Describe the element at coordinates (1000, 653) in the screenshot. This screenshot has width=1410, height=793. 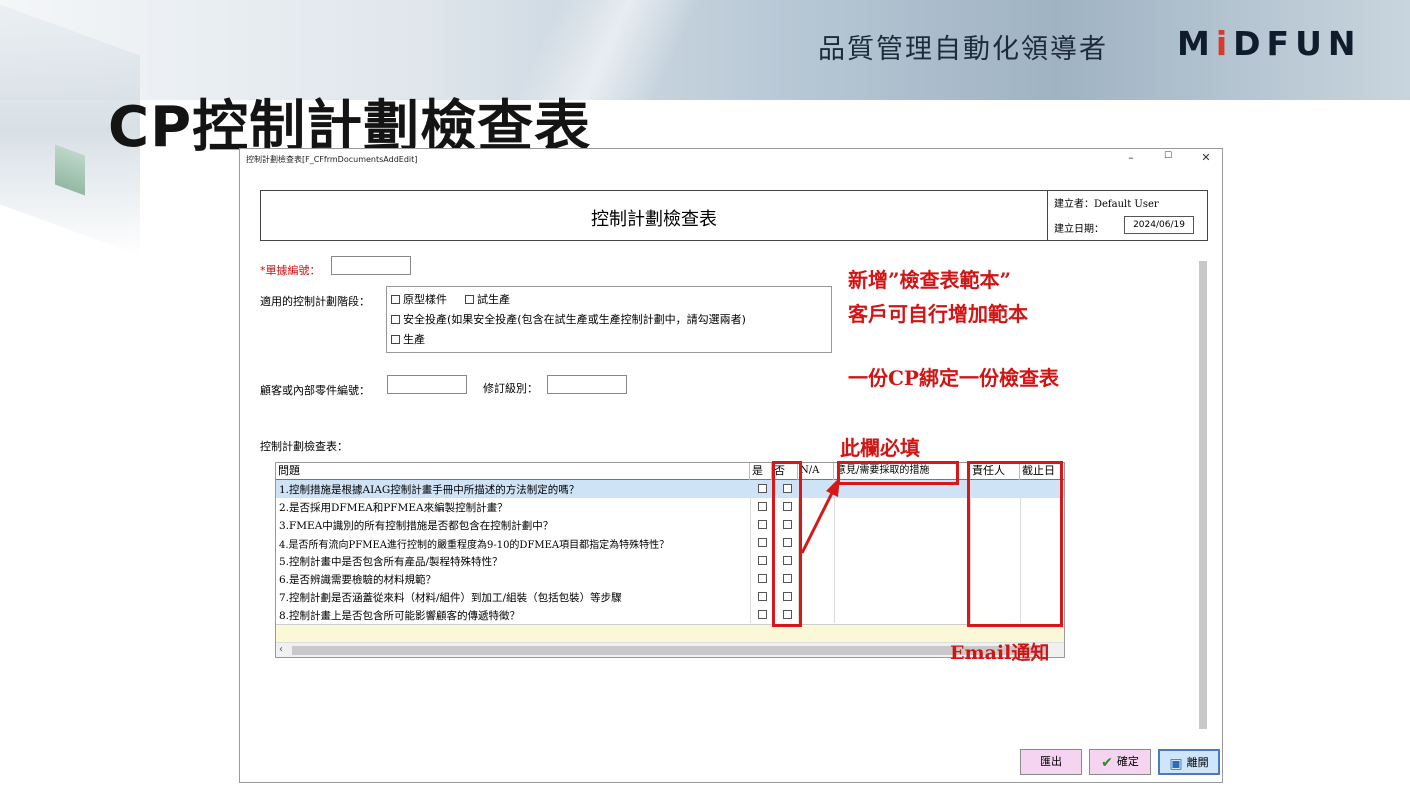
I see `annotation-email: Email通知` at that location.